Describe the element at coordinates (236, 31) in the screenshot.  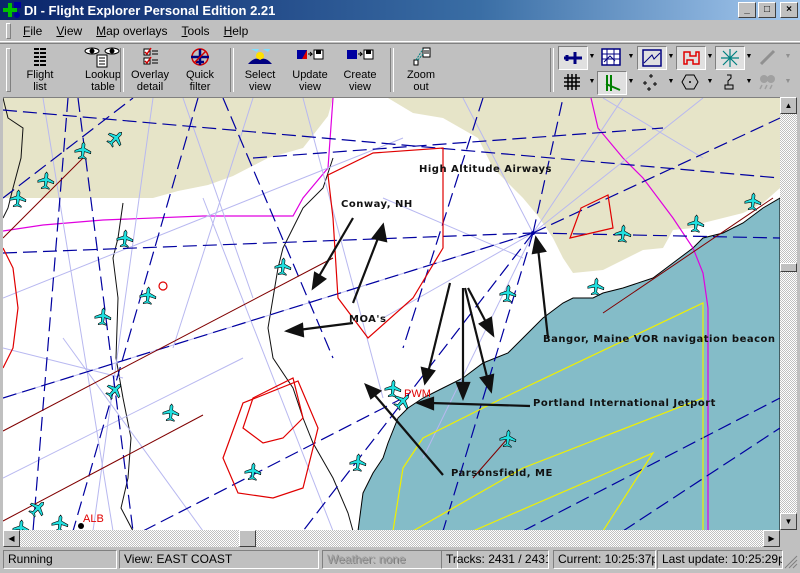
I see `menu-help: Help` at that location.